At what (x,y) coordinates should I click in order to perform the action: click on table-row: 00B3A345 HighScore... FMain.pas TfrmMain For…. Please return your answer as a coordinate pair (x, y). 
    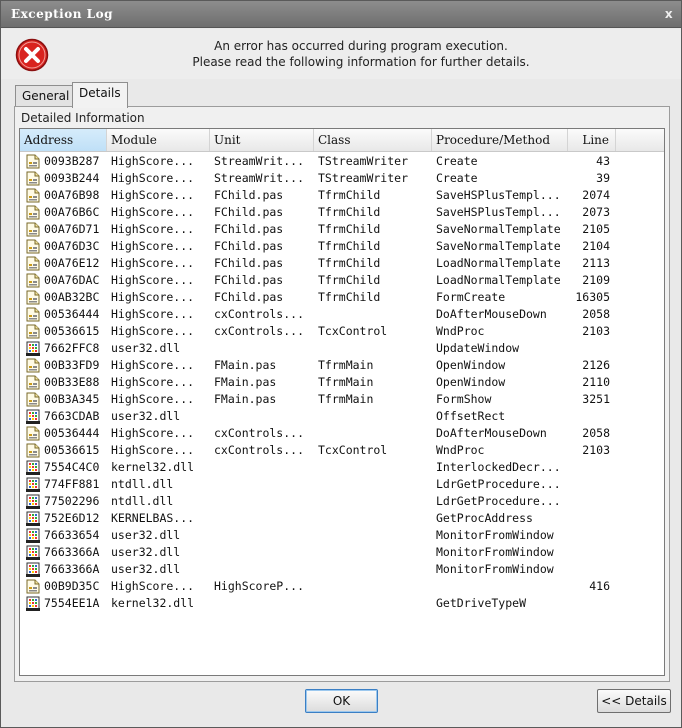
    Looking at the image, I should click on (342, 399).